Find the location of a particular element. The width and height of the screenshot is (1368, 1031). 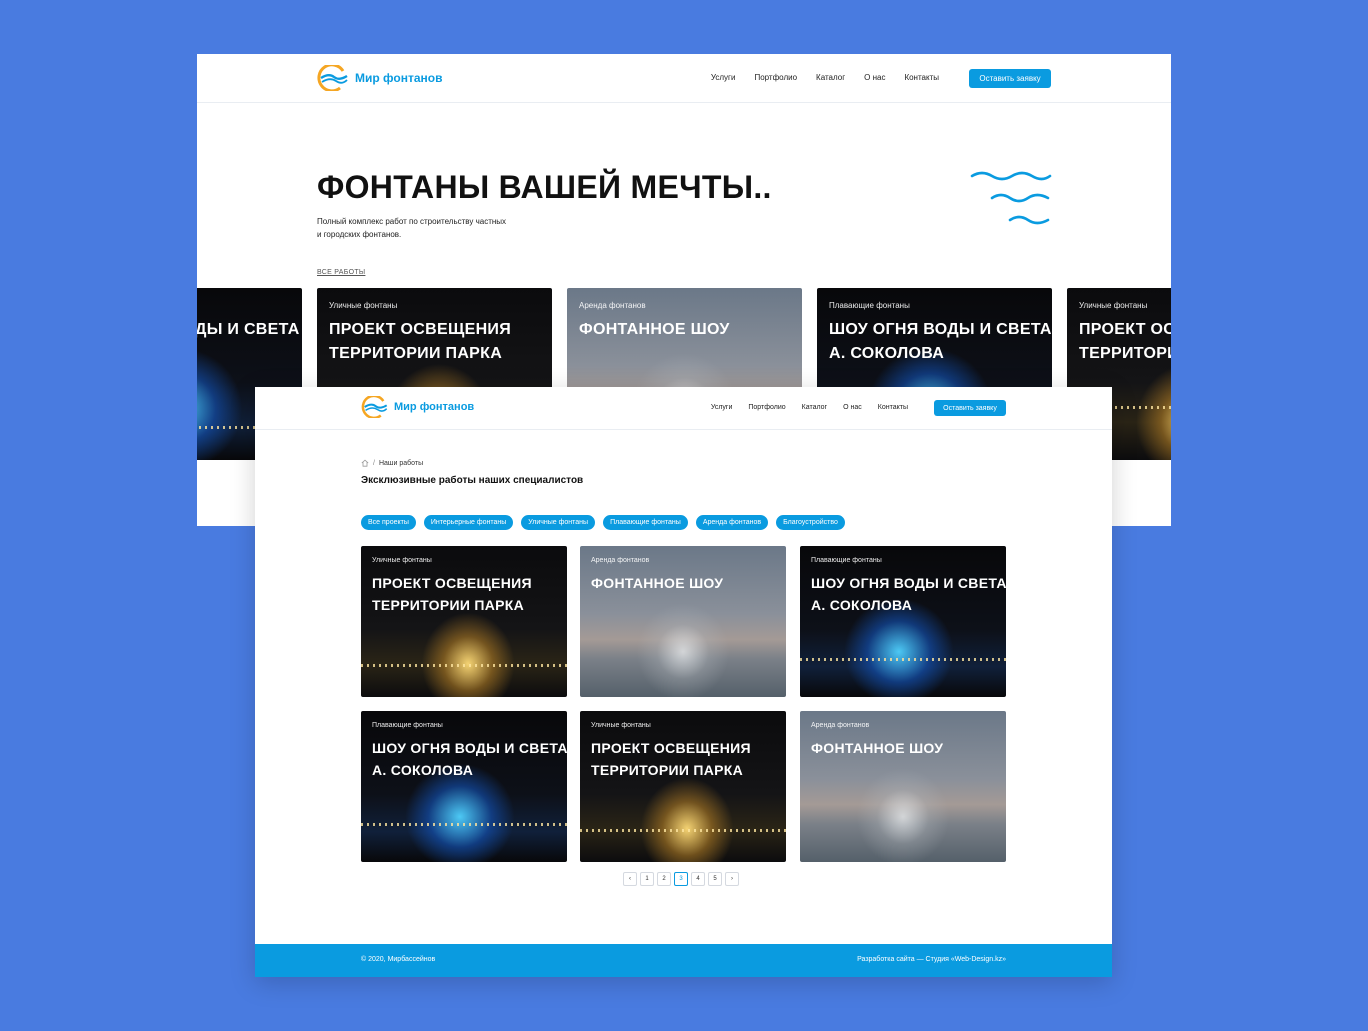

page-3-active: 3 is located at coordinates (681, 879).